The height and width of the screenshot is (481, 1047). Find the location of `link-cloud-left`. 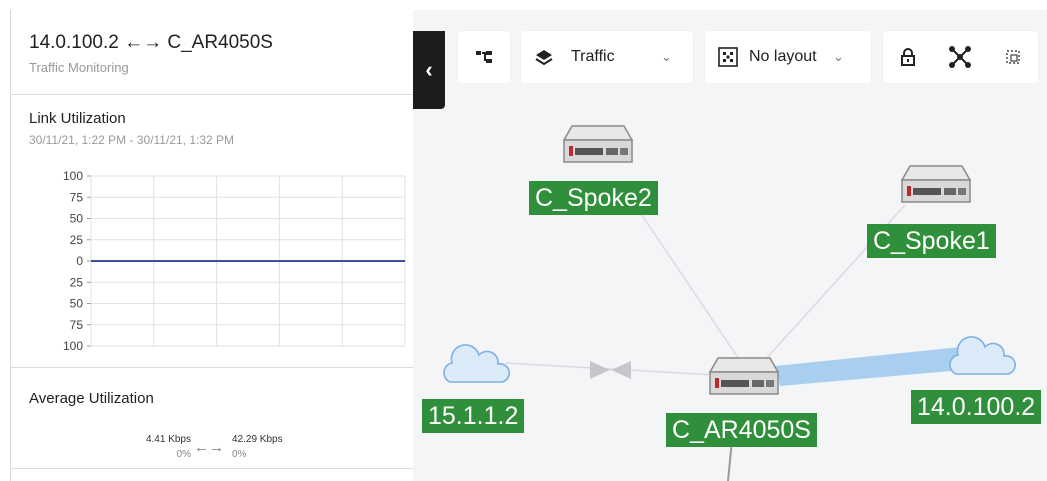

link-cloud-left is located at coordinates (610, 369).